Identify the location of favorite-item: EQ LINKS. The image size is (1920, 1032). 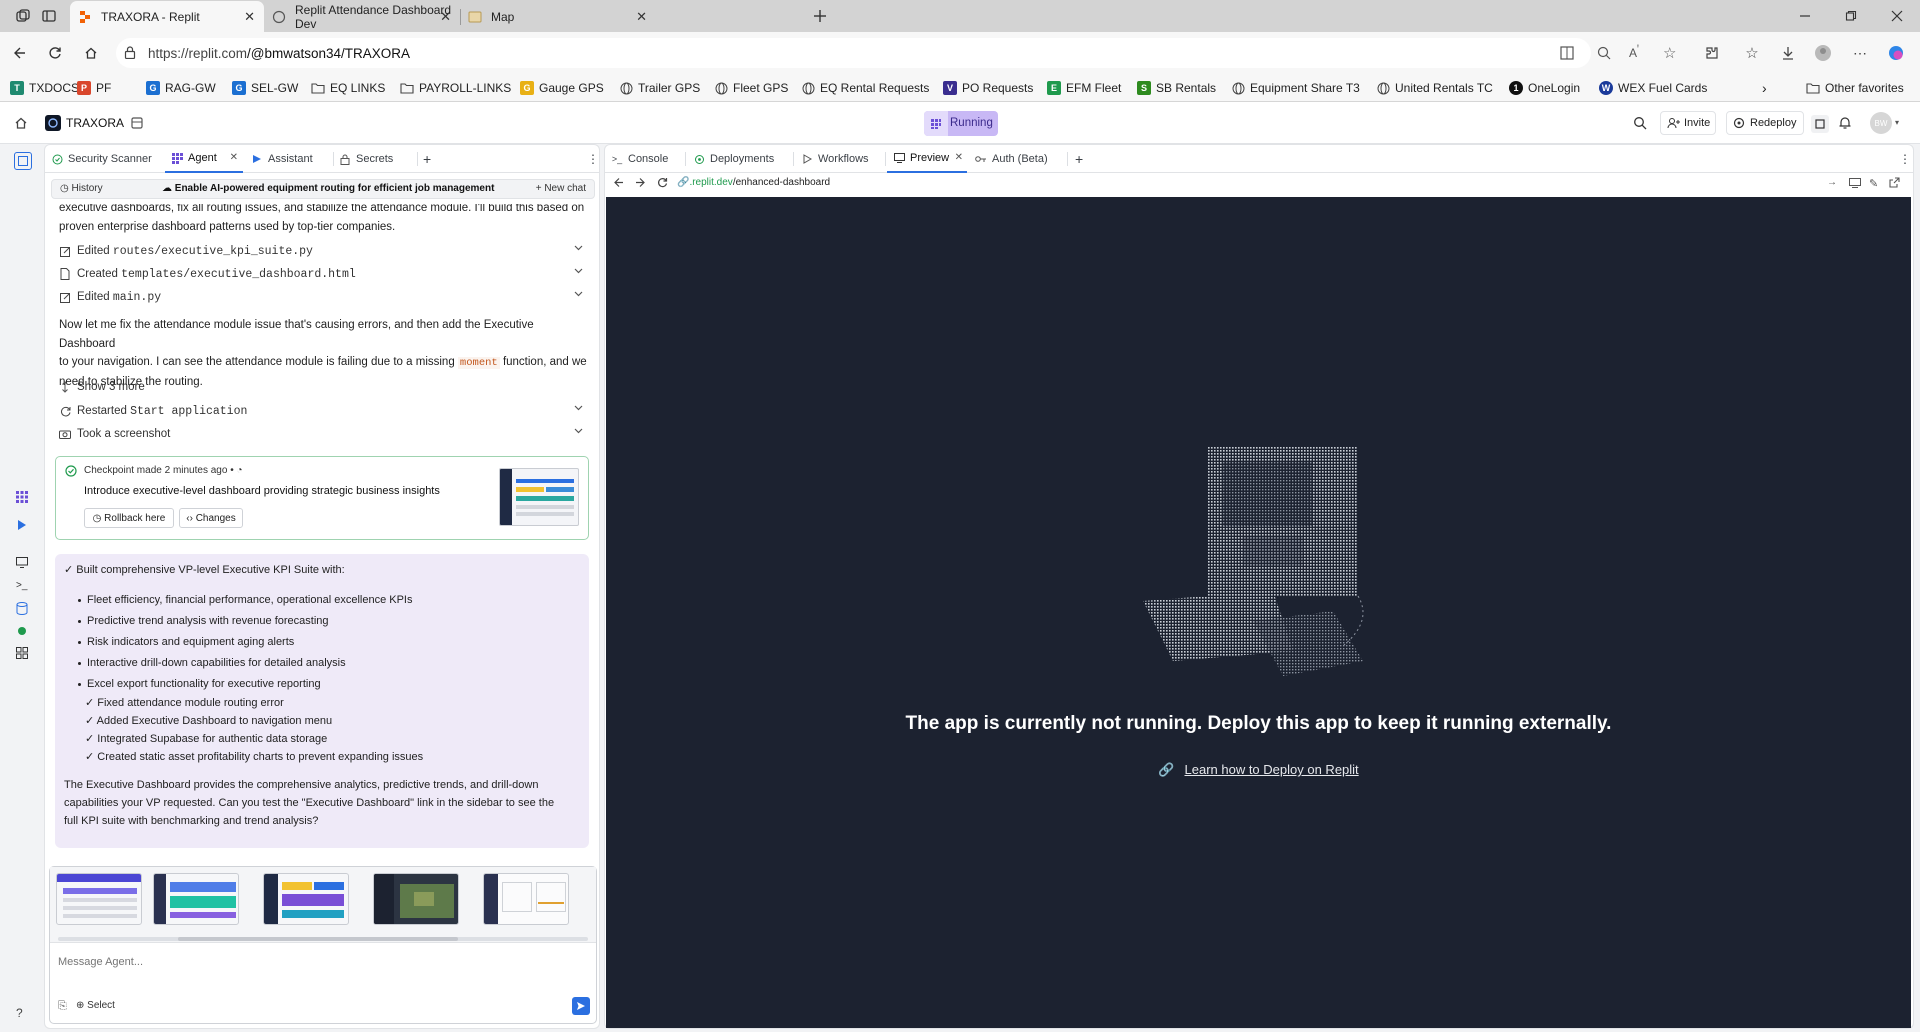
(348, 88).